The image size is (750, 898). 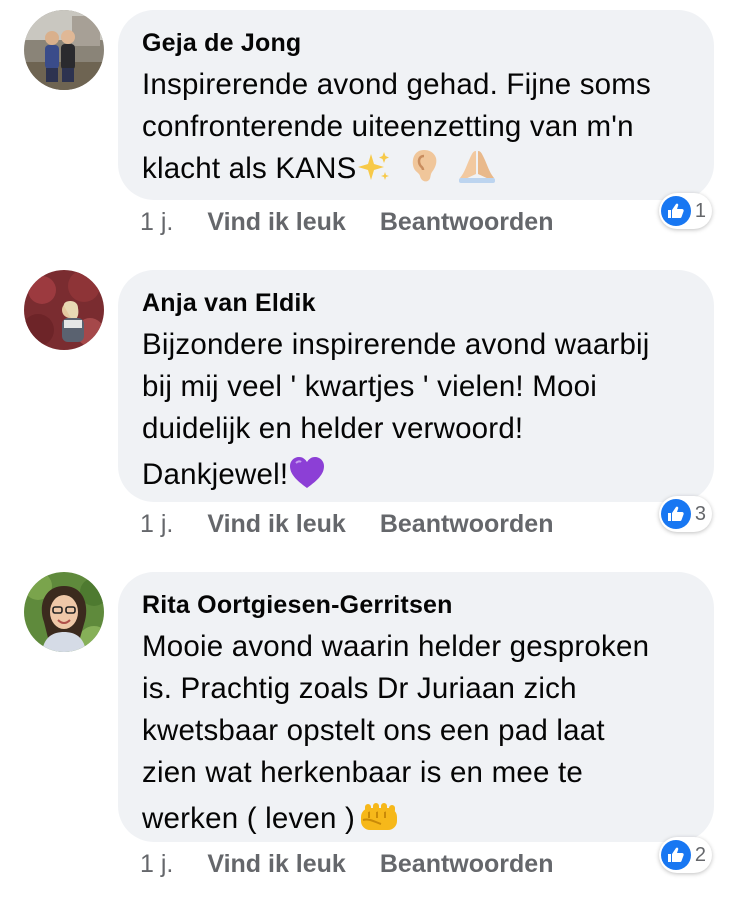 I want to click on purple-heart-emoji, so click(x=307, y=479).